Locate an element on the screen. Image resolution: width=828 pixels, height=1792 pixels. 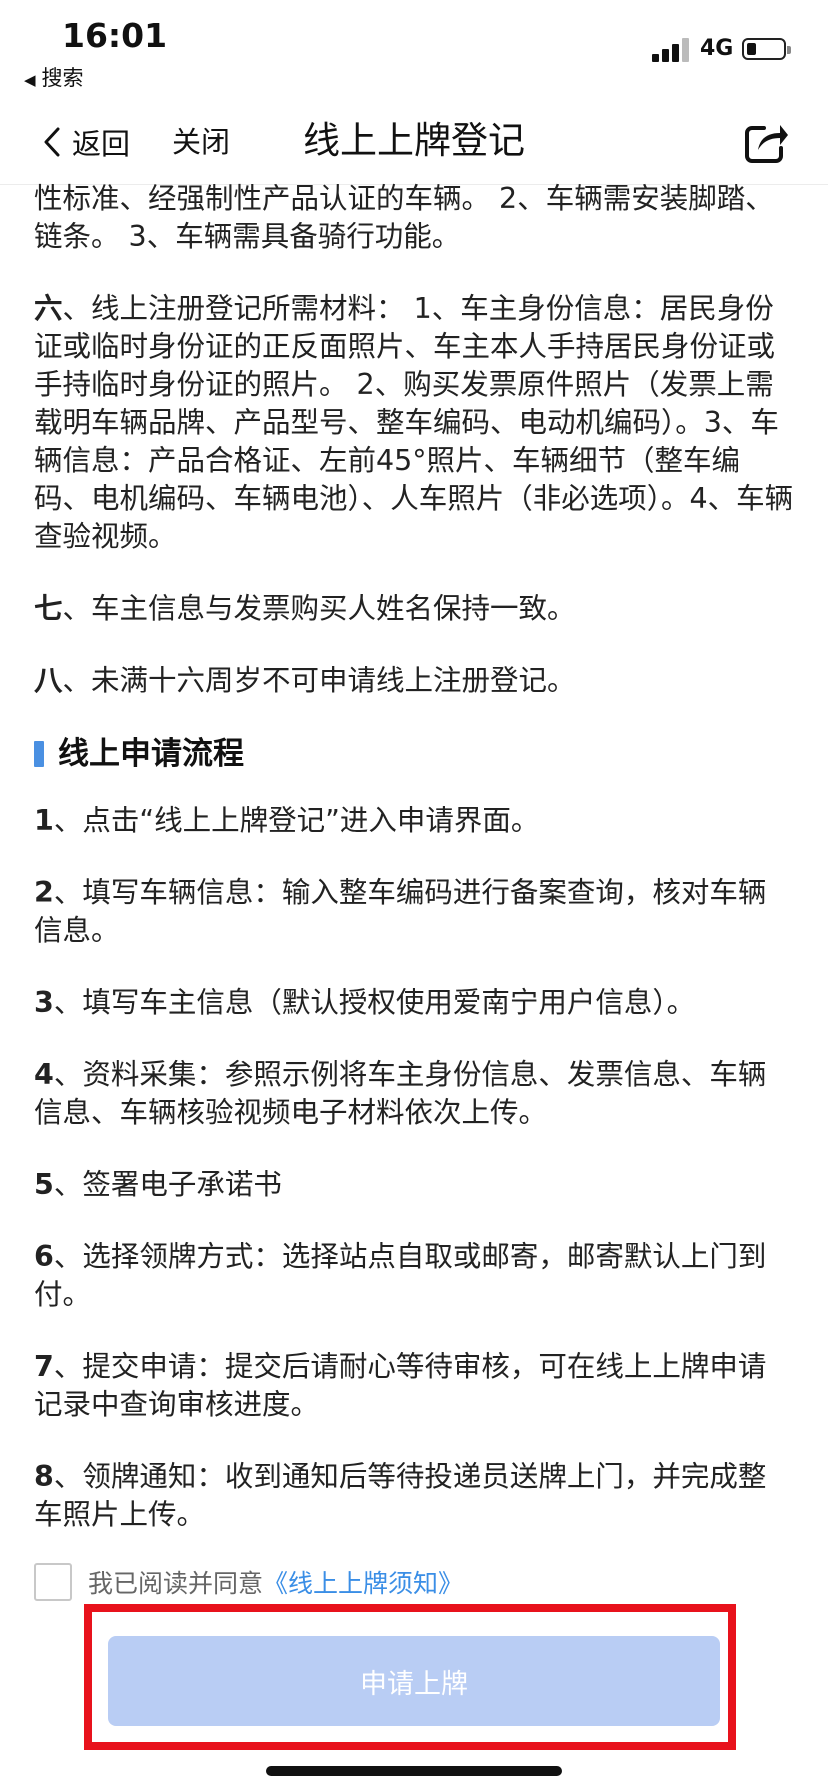
agreement-row: 我已阅读并同意 《线上上牌须知》 is located at coordinates (248, 1582).